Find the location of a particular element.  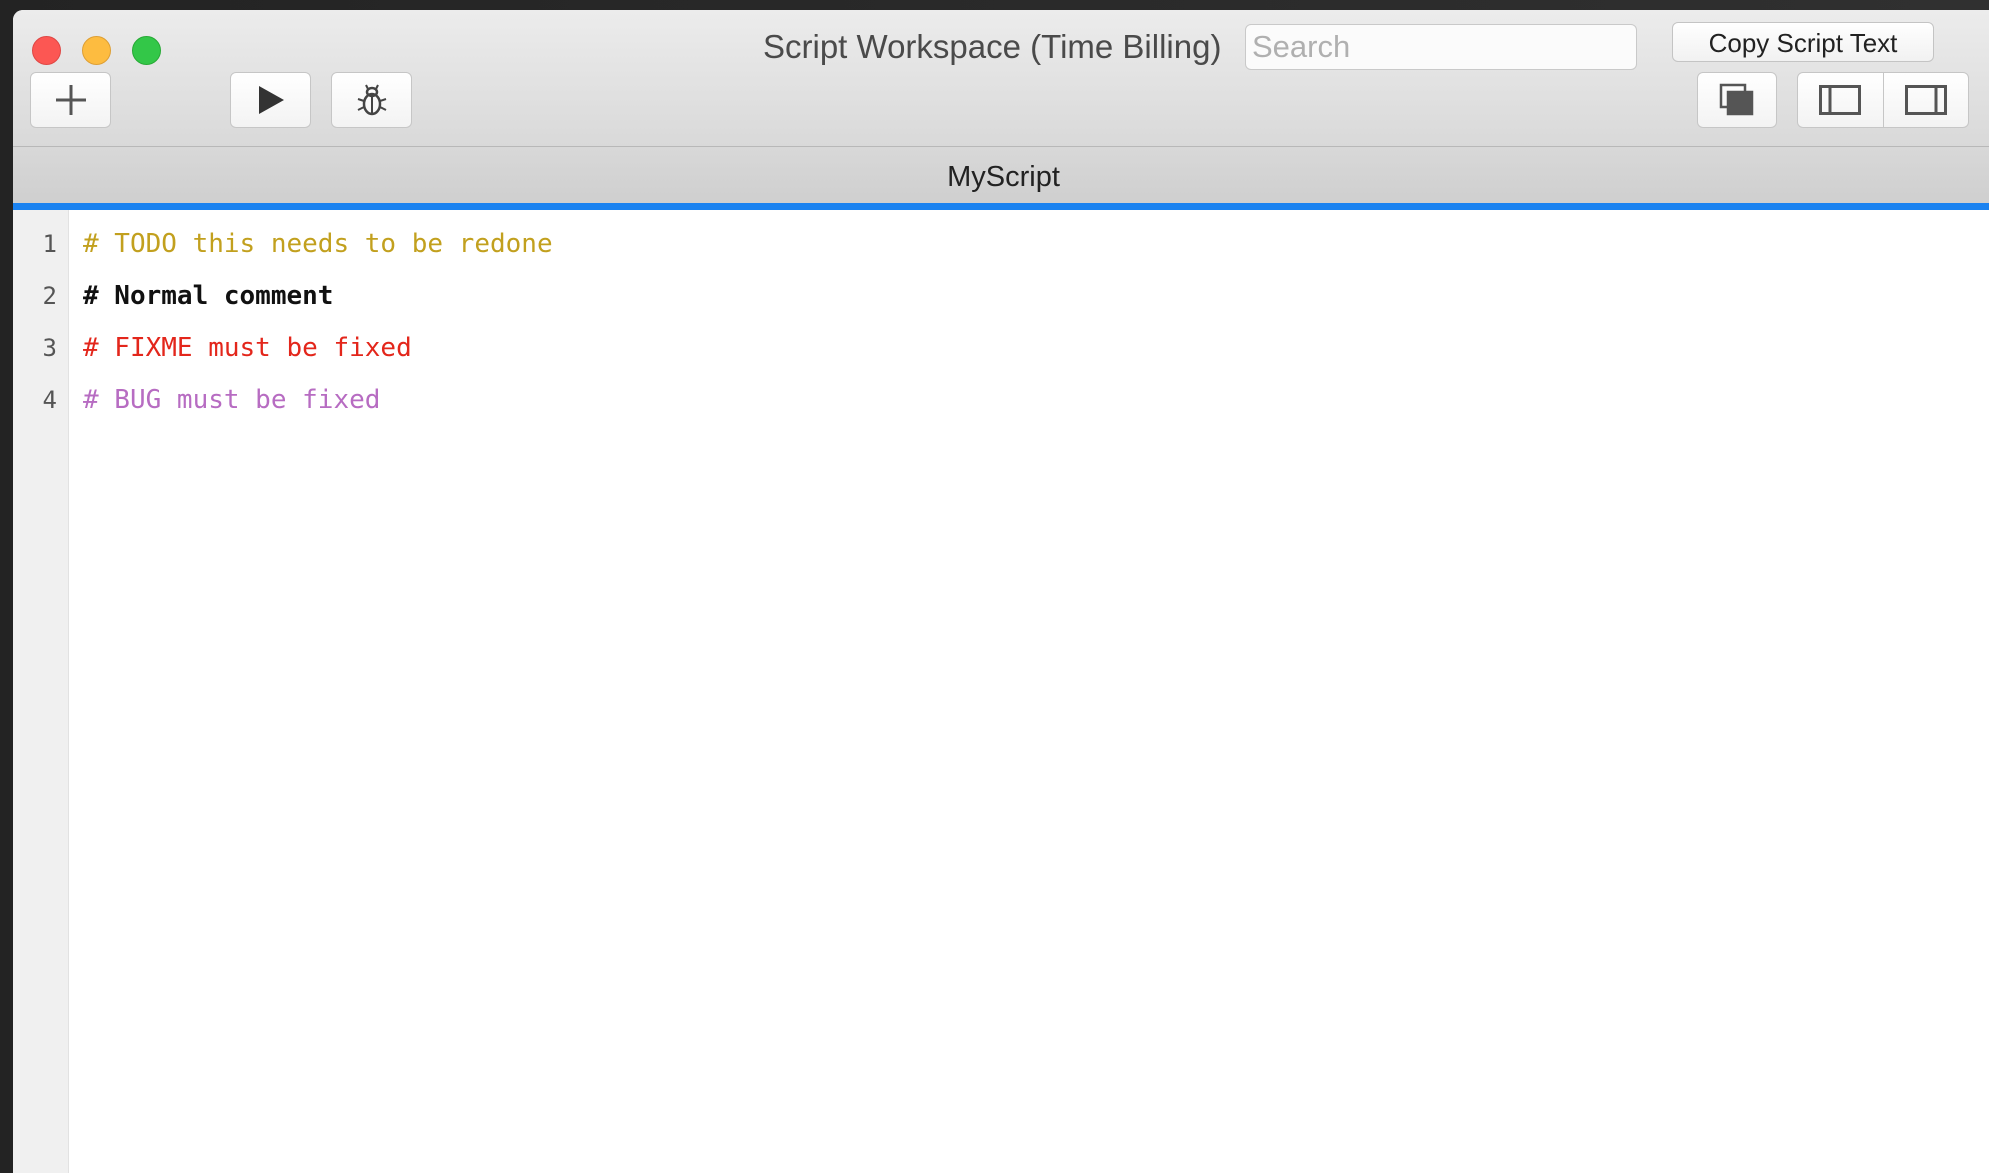

window-title: Script Workspace (Time Billing) is located at coordinates (992, 46).